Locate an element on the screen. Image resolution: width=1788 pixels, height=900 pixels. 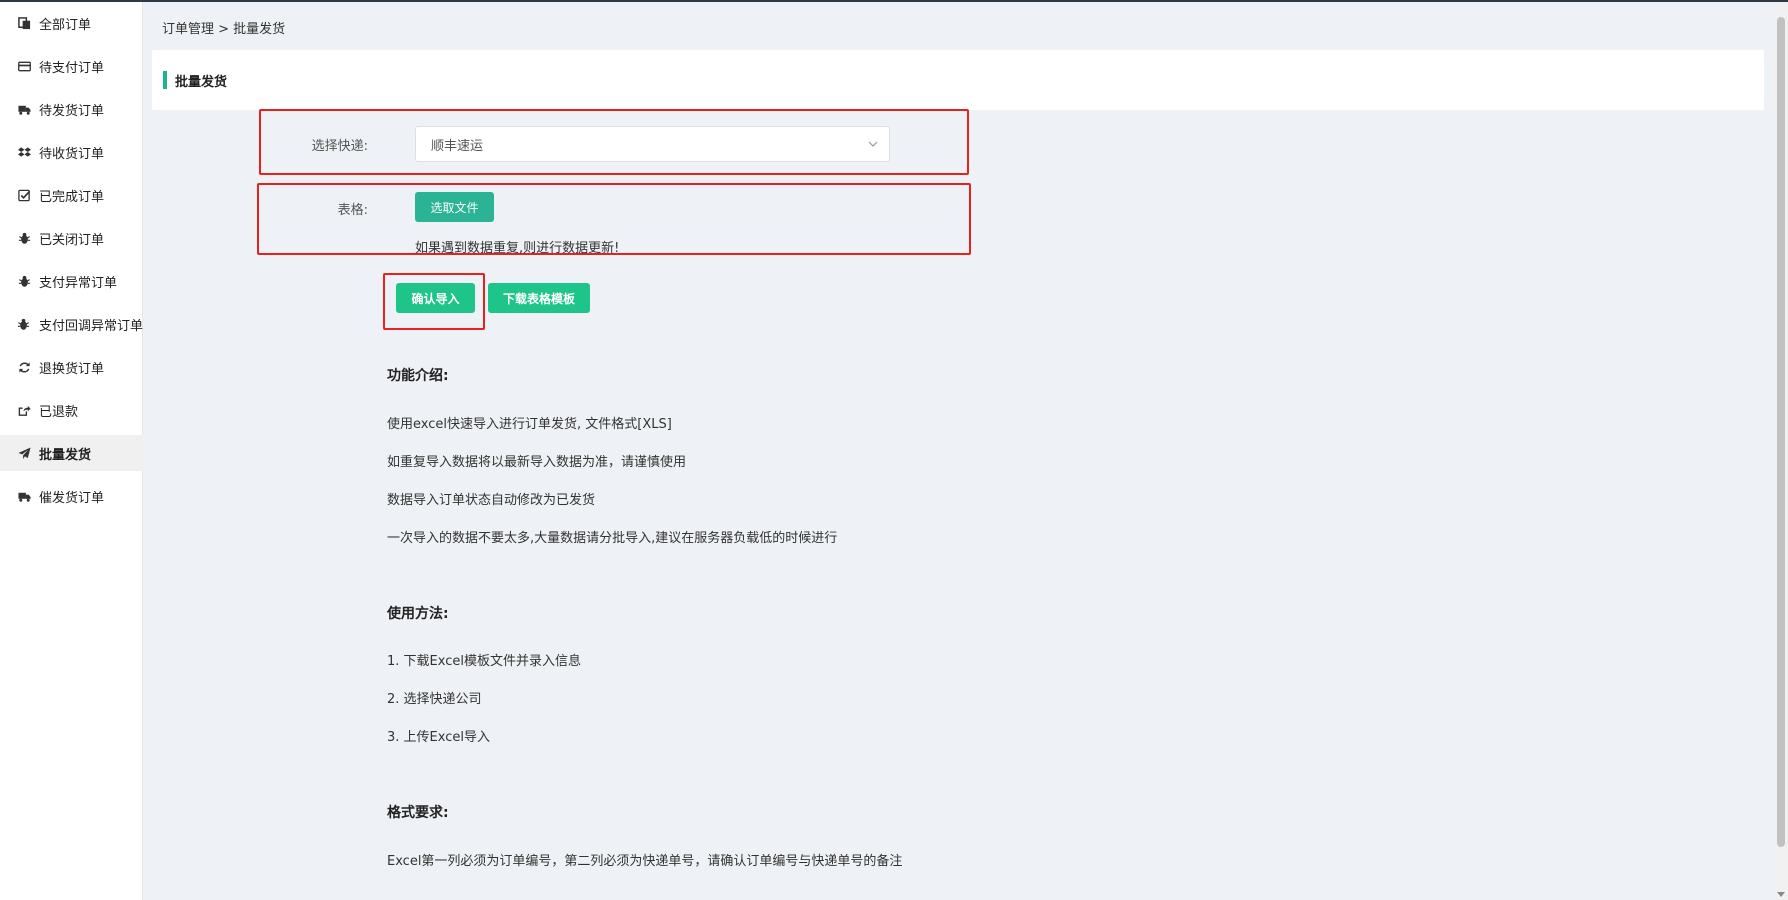
sidebar-item-label: 已退款 is located at coordinates (59, 412).